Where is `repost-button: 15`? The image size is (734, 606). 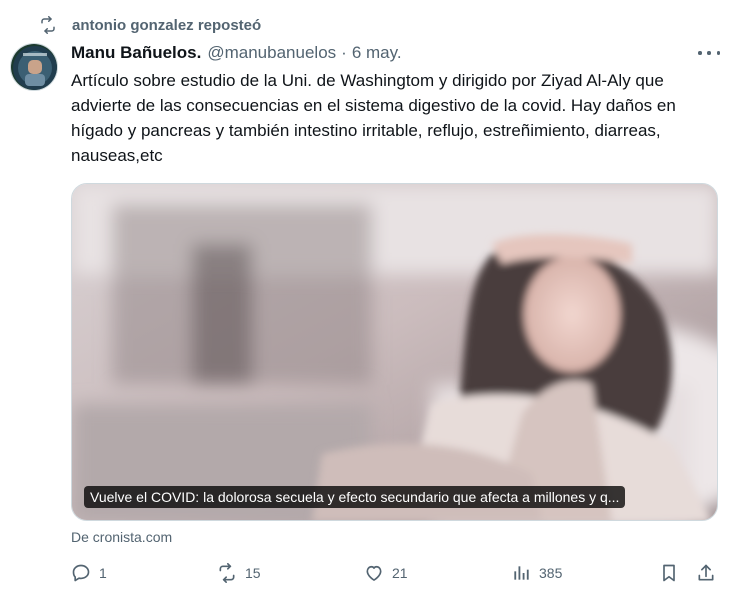
repost-button: 15 is located at coordinates (239, 573).